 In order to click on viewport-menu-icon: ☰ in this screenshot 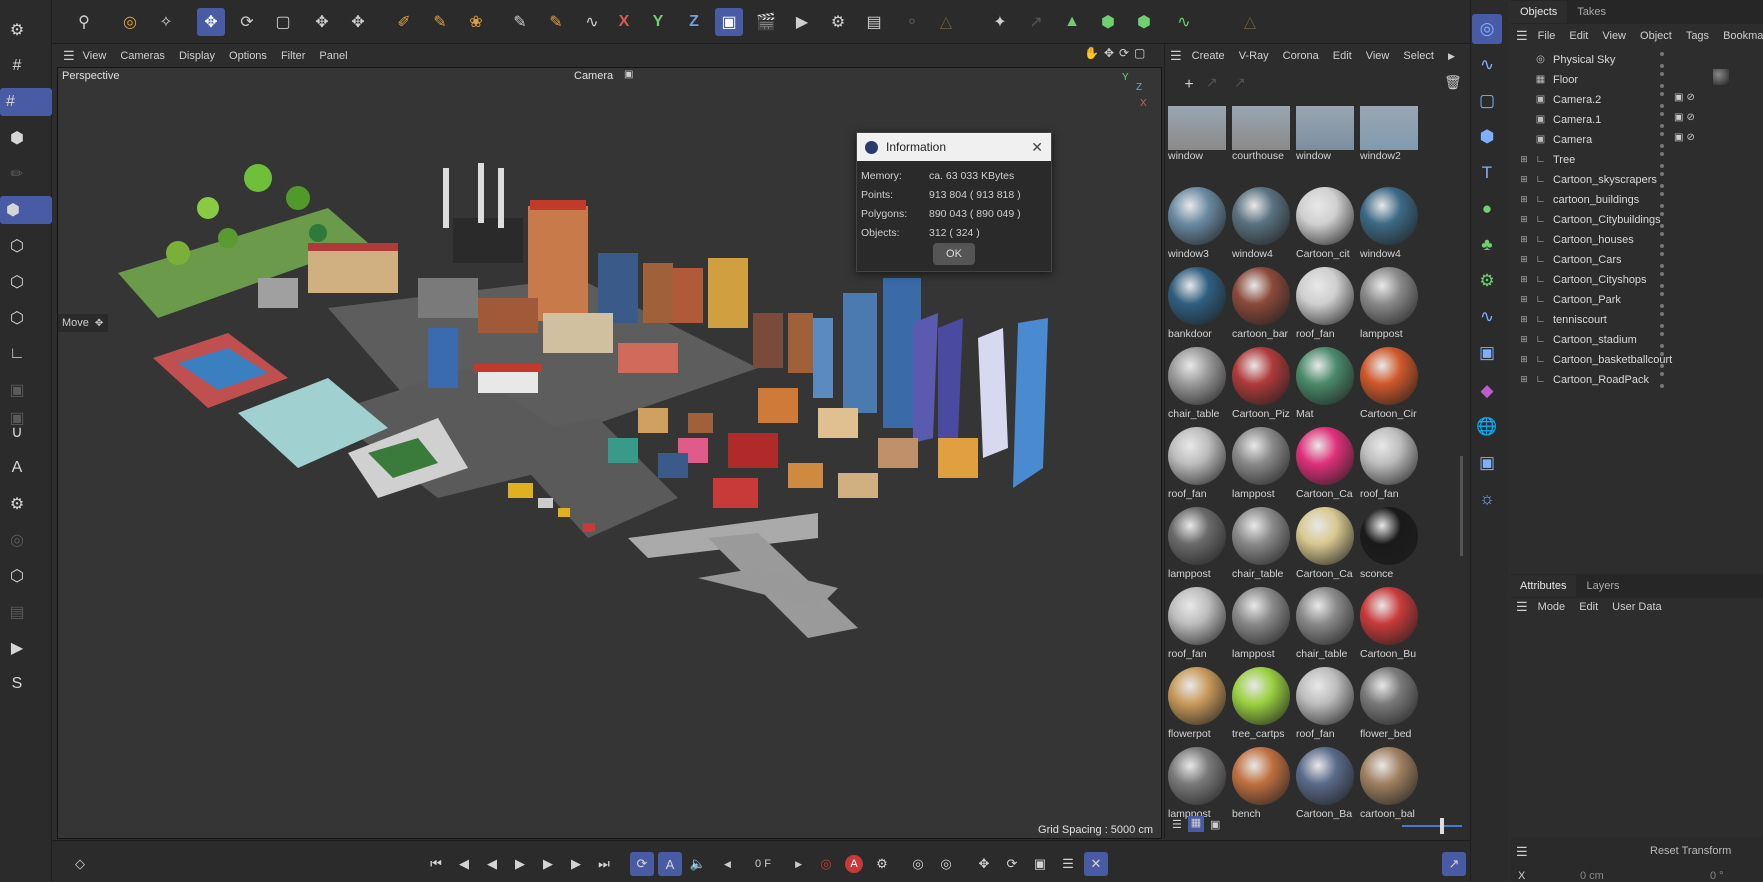, I will do `click(69, 56)`.